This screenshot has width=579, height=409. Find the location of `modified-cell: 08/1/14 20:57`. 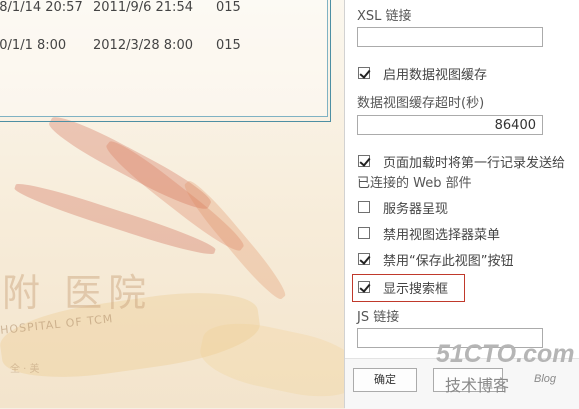

modified-cell: 08/1/14 20:57 is located at coordinates (41, 7).